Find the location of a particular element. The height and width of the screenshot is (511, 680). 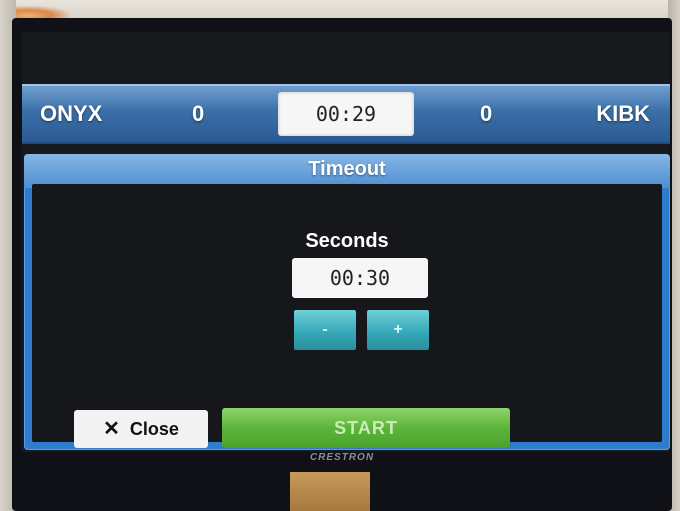

away-team-name: KIBK is located at coordinates (623, 113).